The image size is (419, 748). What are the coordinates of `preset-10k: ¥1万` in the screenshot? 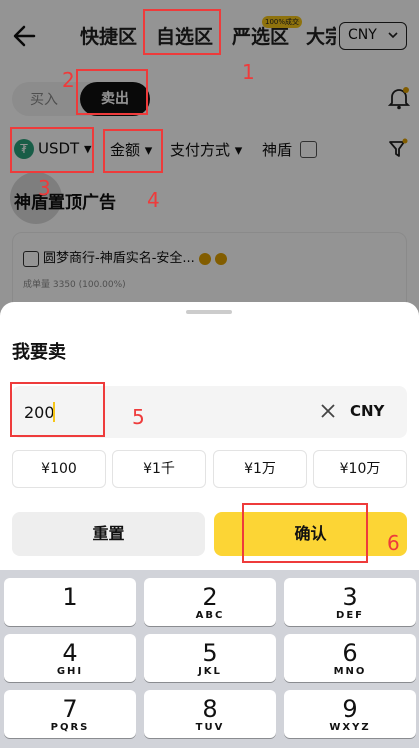 It's located at (260, 469).